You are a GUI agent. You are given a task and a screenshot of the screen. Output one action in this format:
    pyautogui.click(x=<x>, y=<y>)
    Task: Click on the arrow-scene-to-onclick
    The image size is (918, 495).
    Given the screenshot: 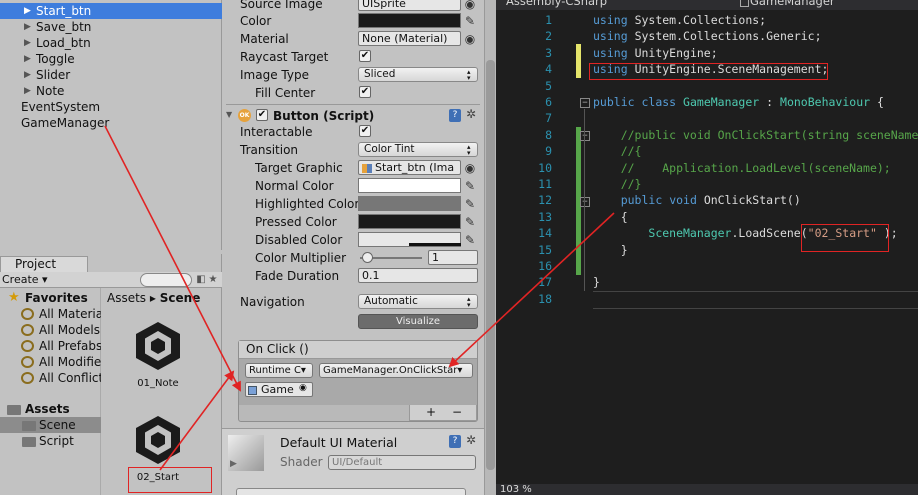 What is the action you would take?
    pyautogui.click(x=197, y=420)
    